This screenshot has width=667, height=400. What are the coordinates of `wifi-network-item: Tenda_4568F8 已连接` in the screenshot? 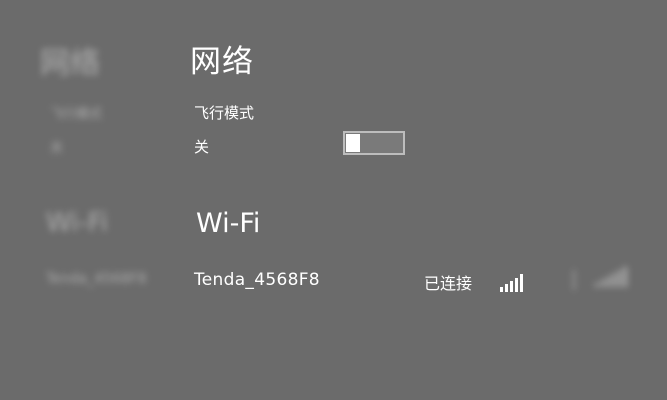 It's located at (364, 281).